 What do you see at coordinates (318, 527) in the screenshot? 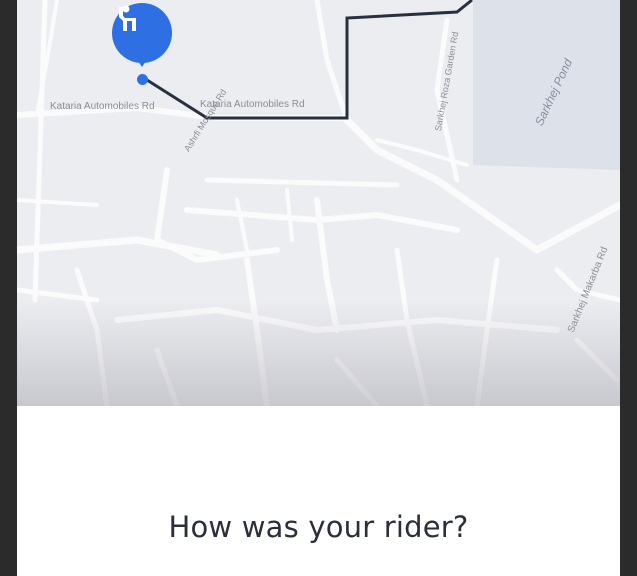
I see `rating-question: How was your rider?` at bounding box center [318, 527].